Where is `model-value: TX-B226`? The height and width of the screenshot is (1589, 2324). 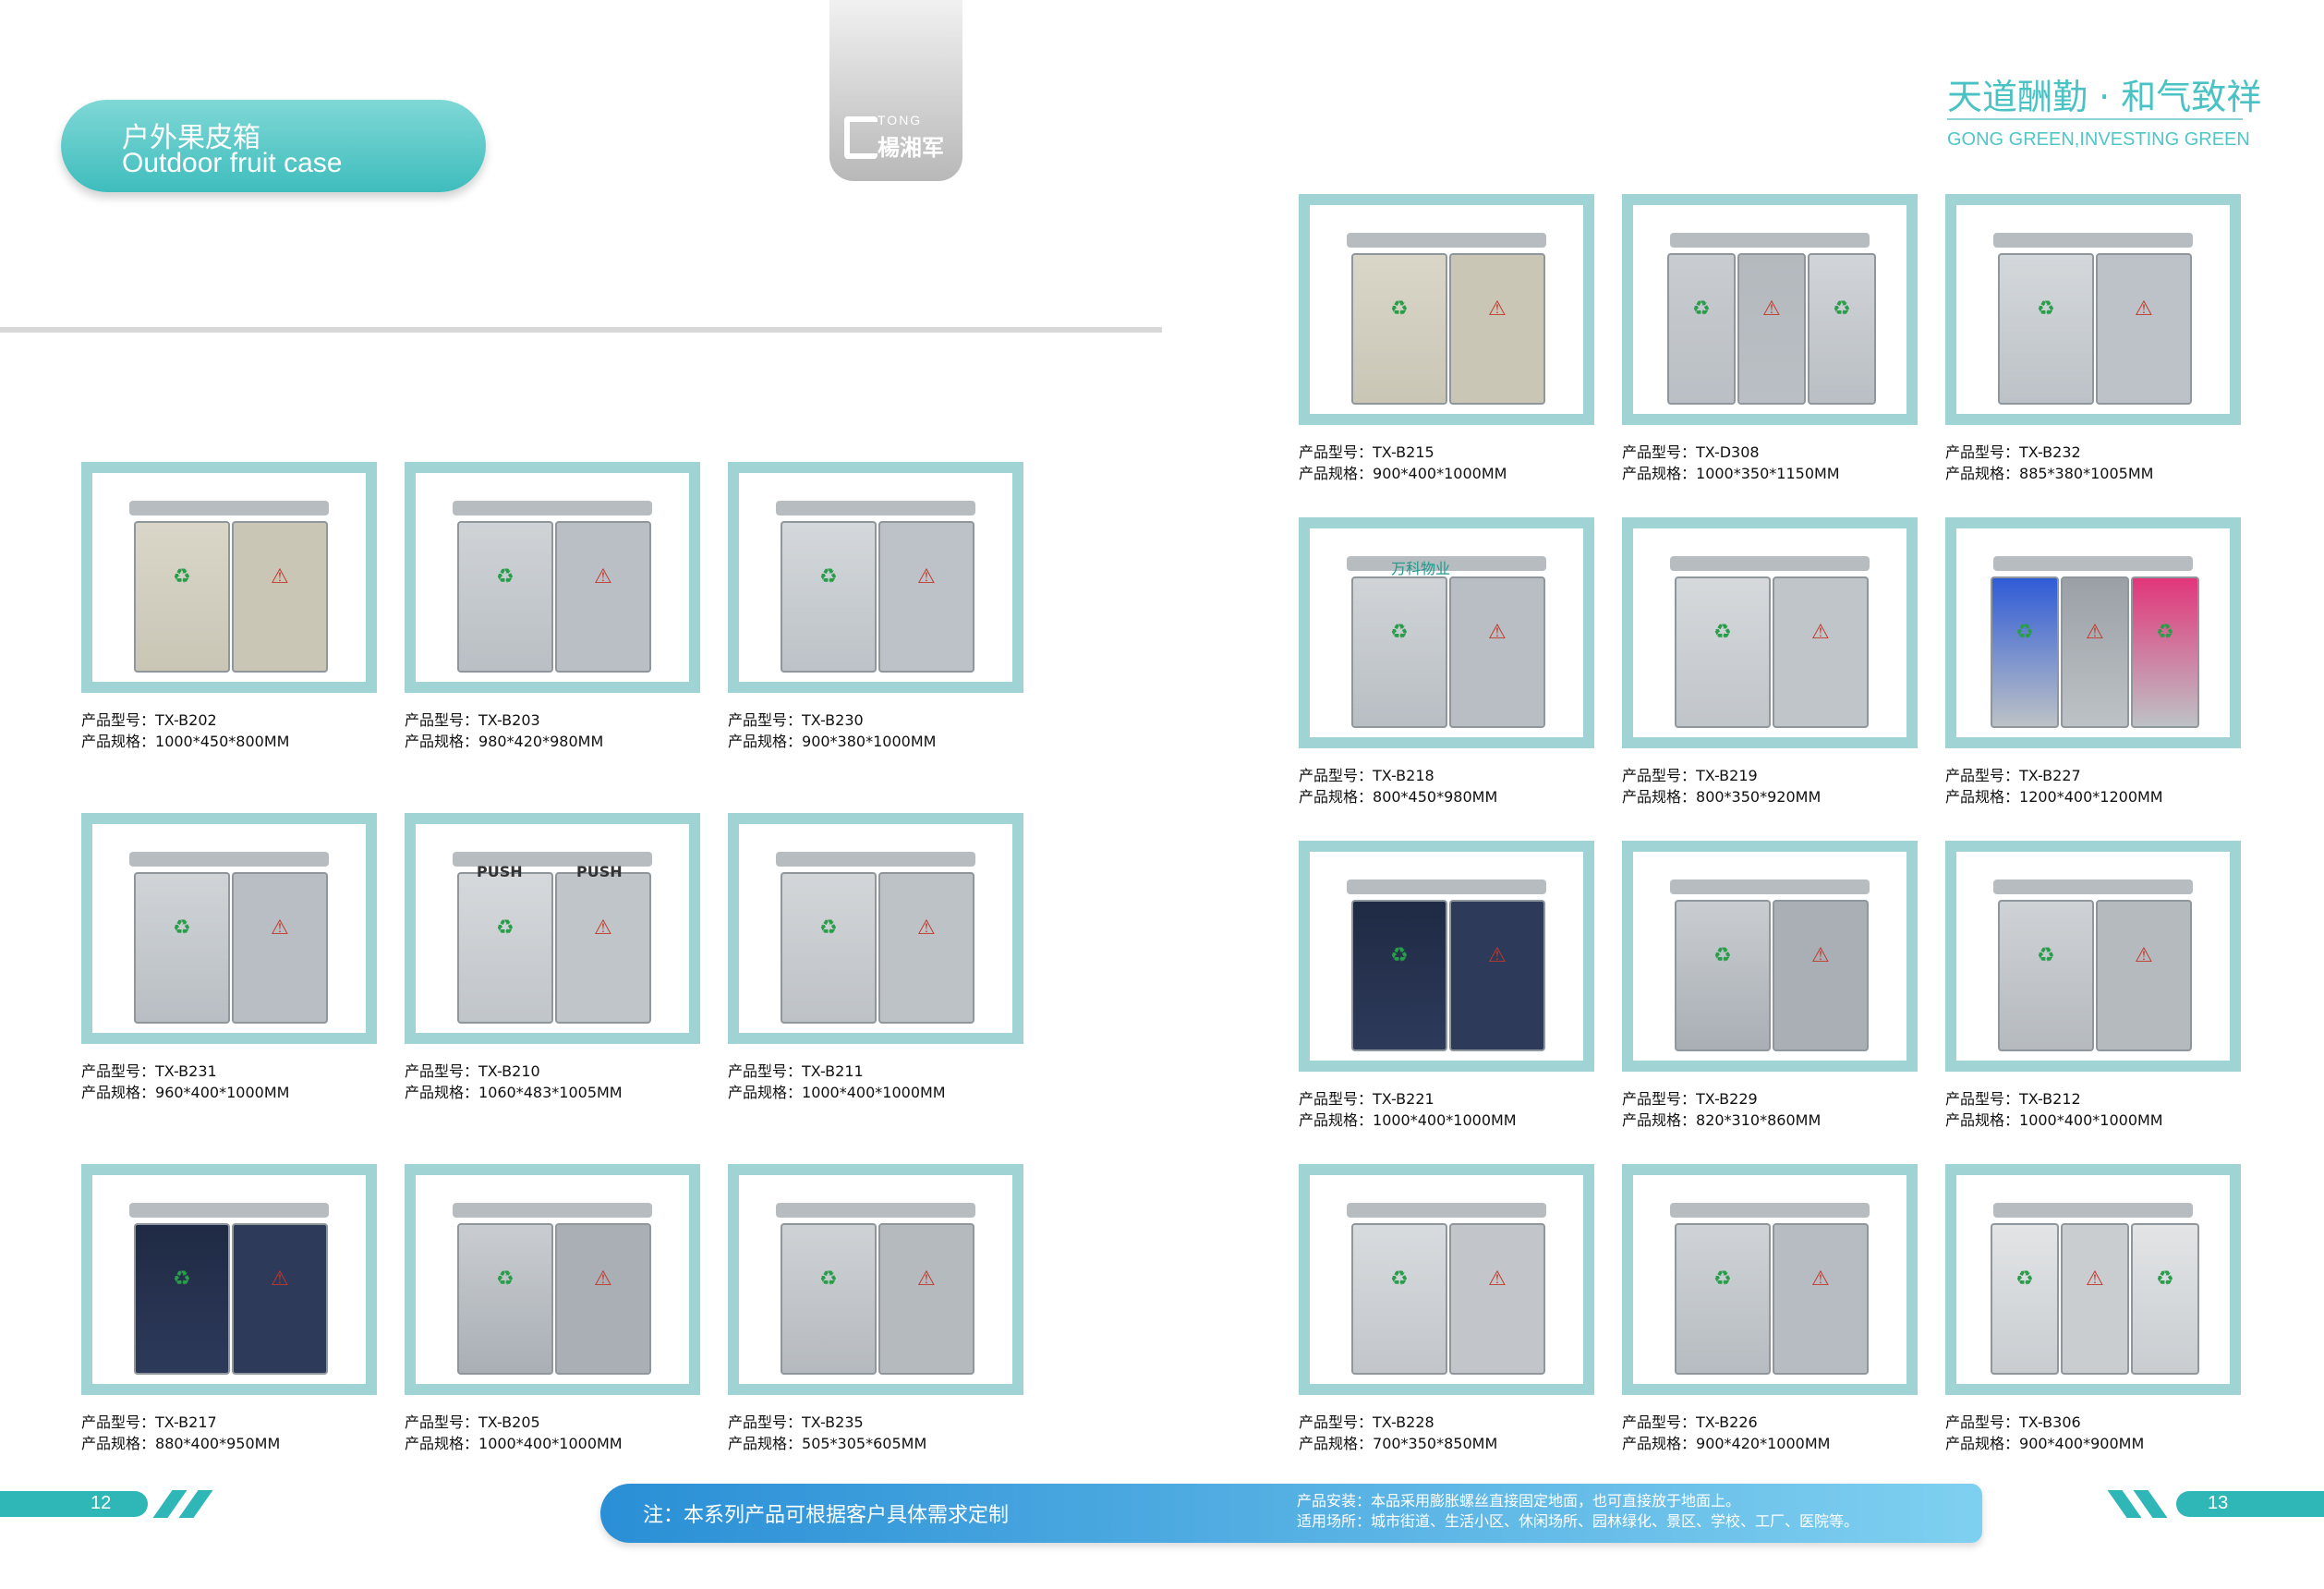
model-value: TX-B226 is located at coordinates (1727, 1422).